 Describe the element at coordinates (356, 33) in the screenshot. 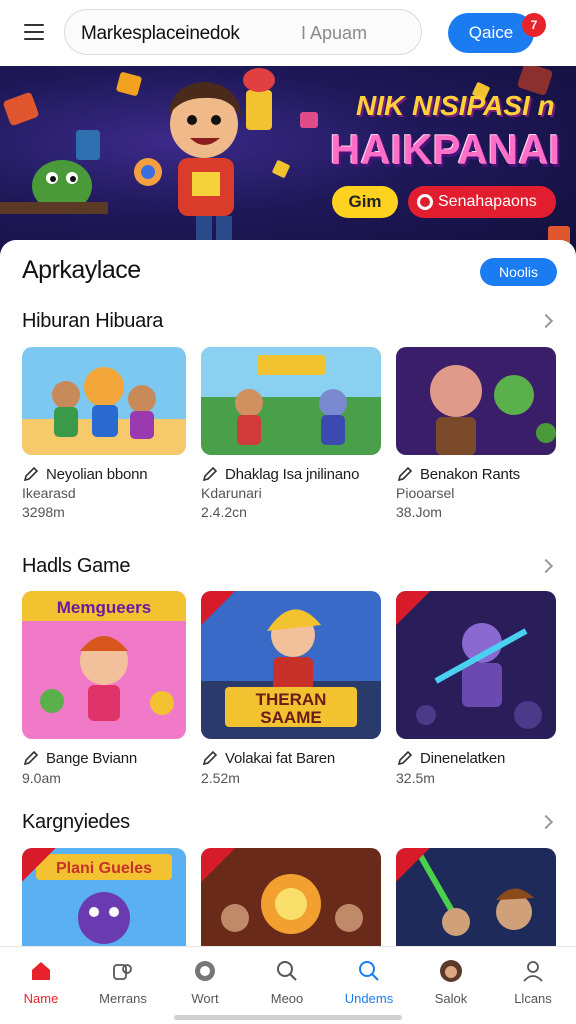

I see `search-input` at that location.